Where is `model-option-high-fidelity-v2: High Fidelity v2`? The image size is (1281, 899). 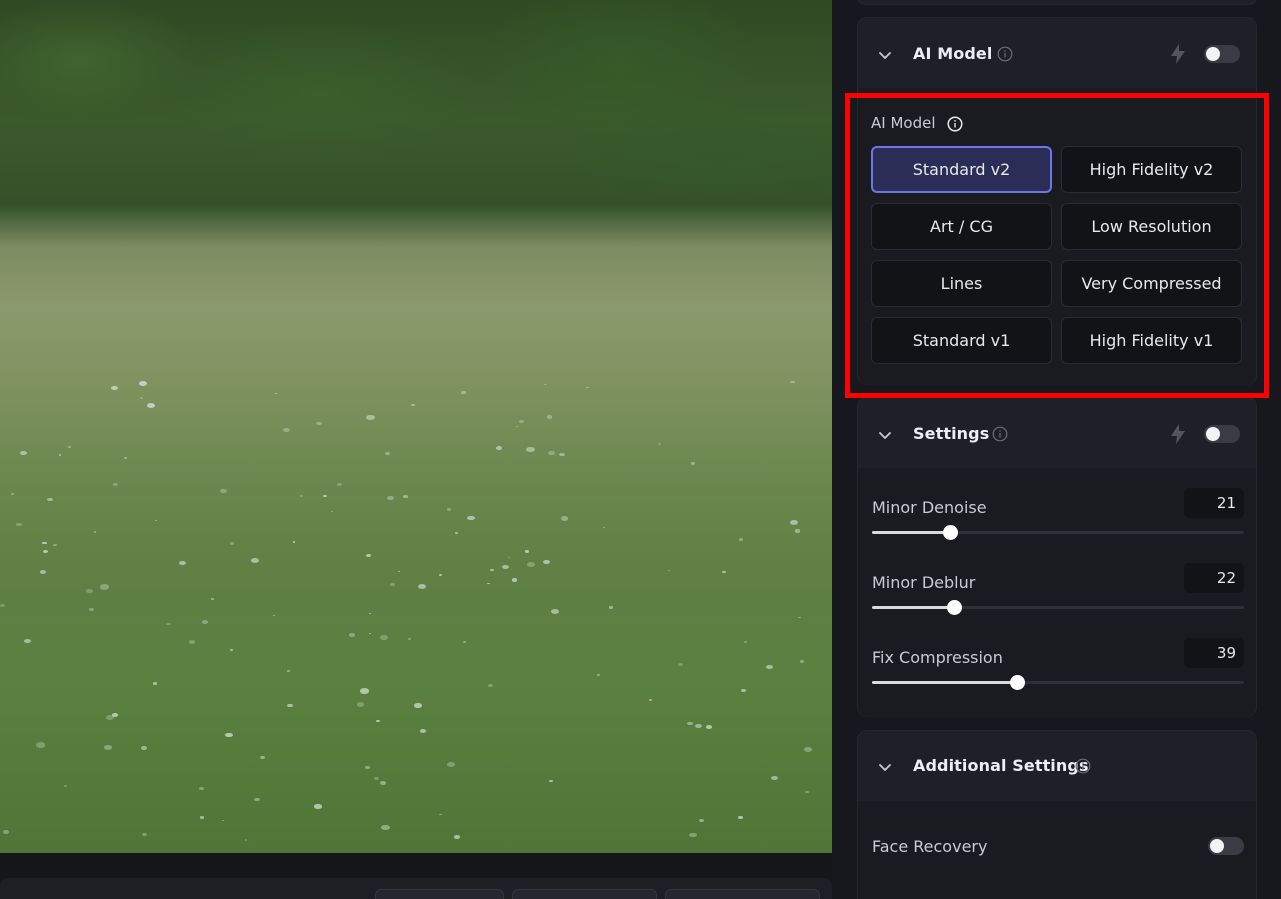
model-option-high-fidelity-v2: High Fidelity v2 is located at coordinates (1151, 169).